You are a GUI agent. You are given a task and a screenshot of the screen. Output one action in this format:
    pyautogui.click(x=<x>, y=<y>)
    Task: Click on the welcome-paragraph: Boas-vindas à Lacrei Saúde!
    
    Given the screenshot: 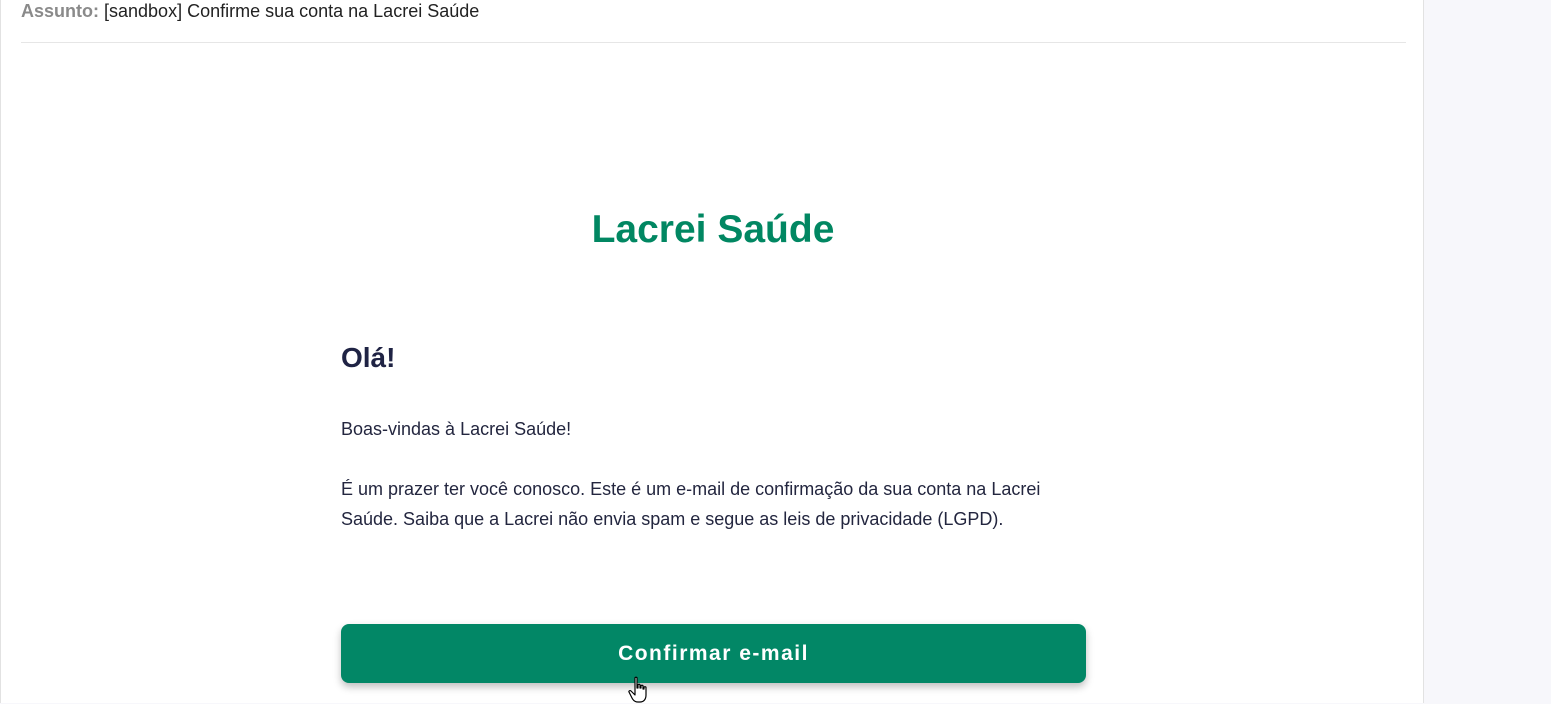 What is the action you would take?
    pyautogui.click(x=456, y=429)
    